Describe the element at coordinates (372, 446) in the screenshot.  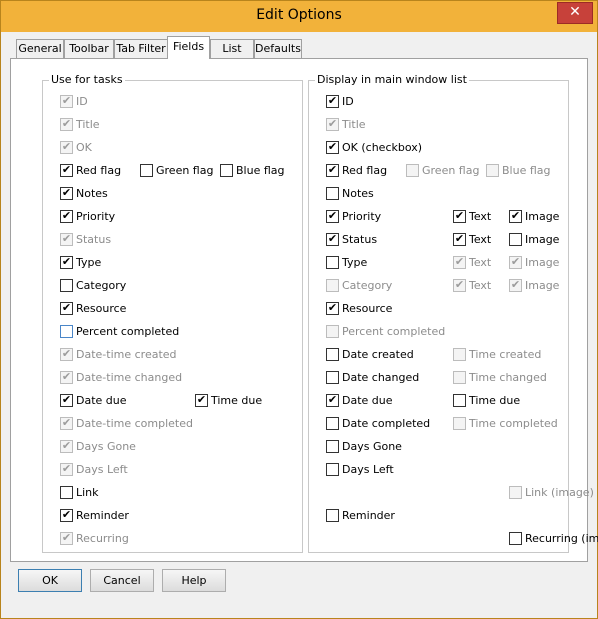
I see `checkbox-label: Days Gone` at that location.